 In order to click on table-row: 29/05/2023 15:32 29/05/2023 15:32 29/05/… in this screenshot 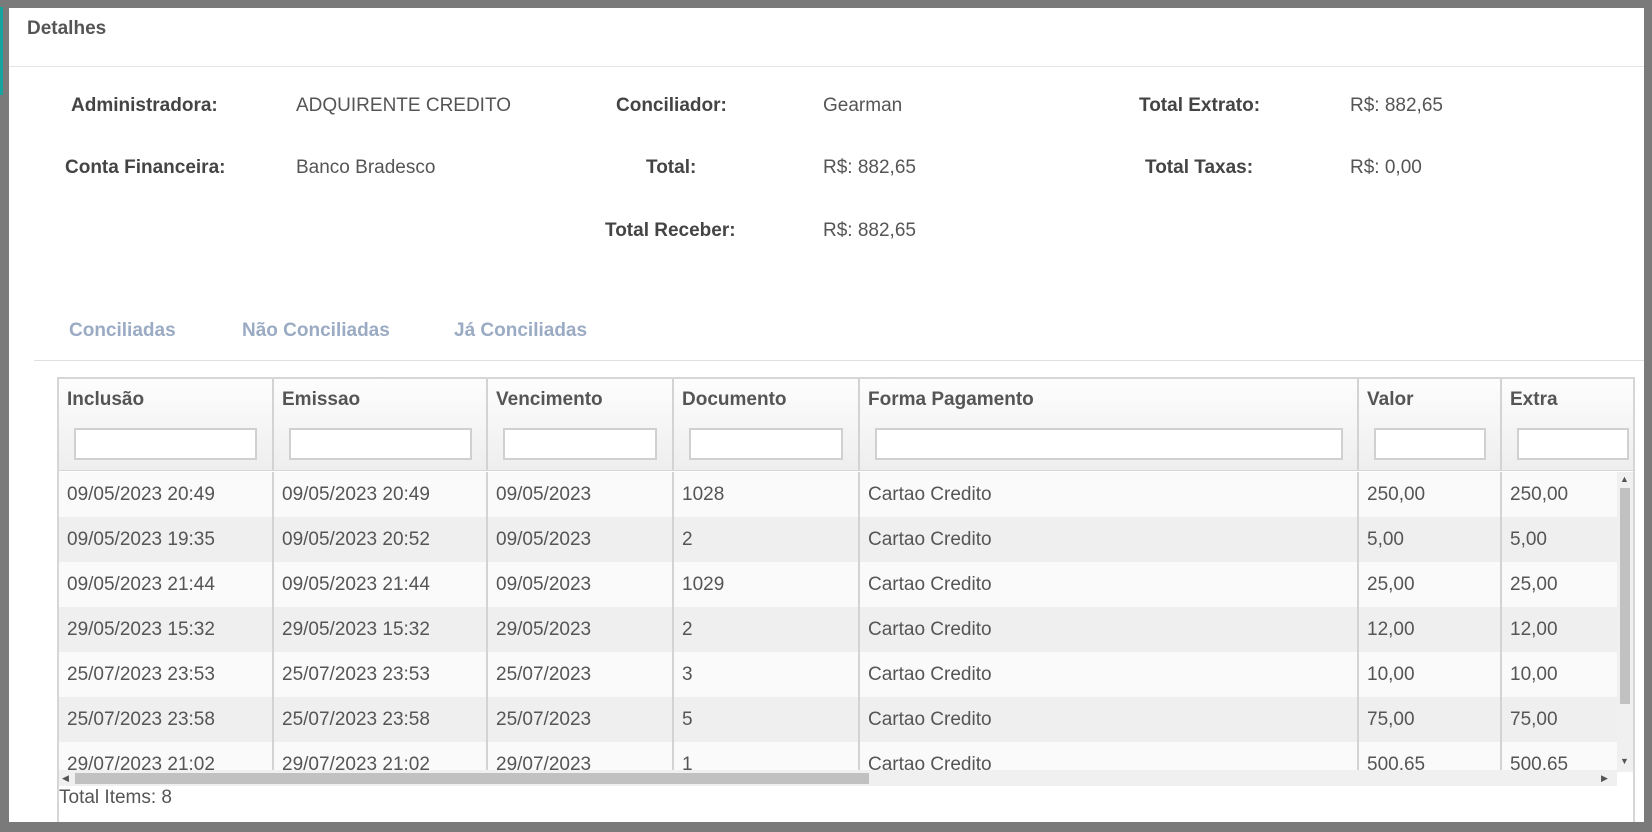, I will do `click(839, 629)`.